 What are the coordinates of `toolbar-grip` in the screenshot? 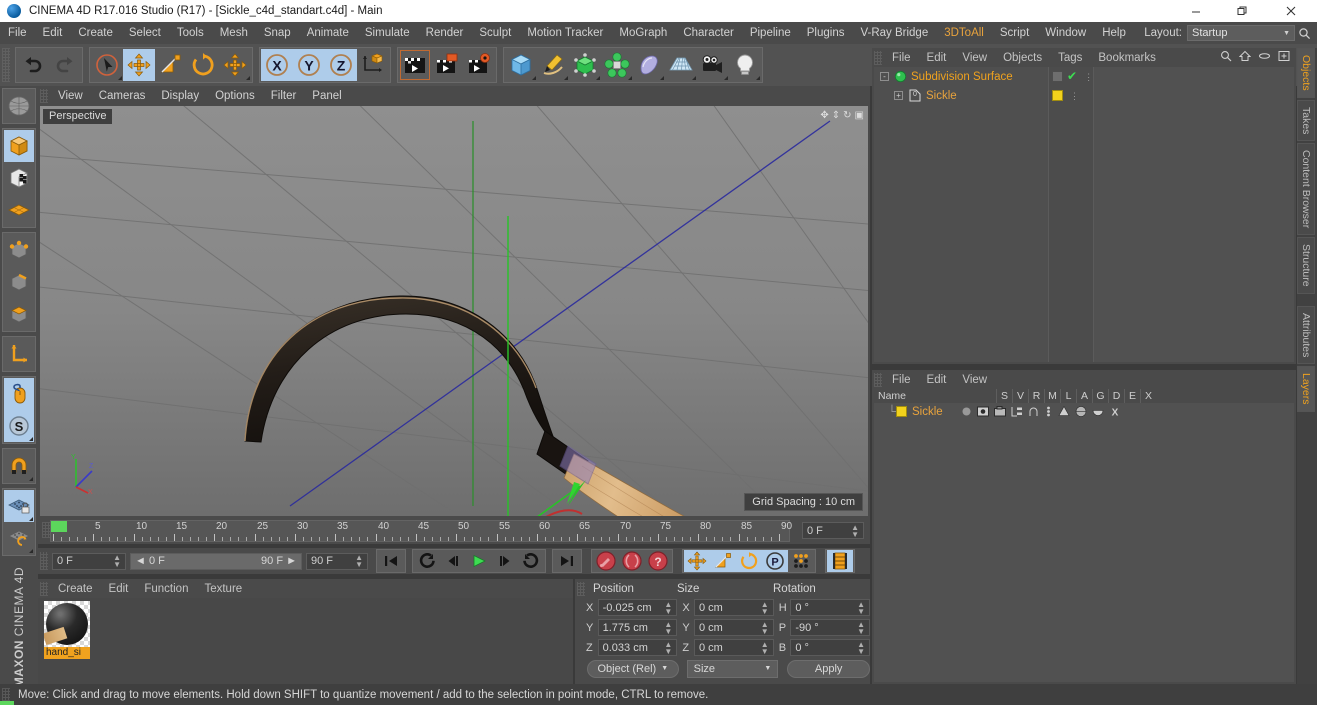 It's located at (6, 65).